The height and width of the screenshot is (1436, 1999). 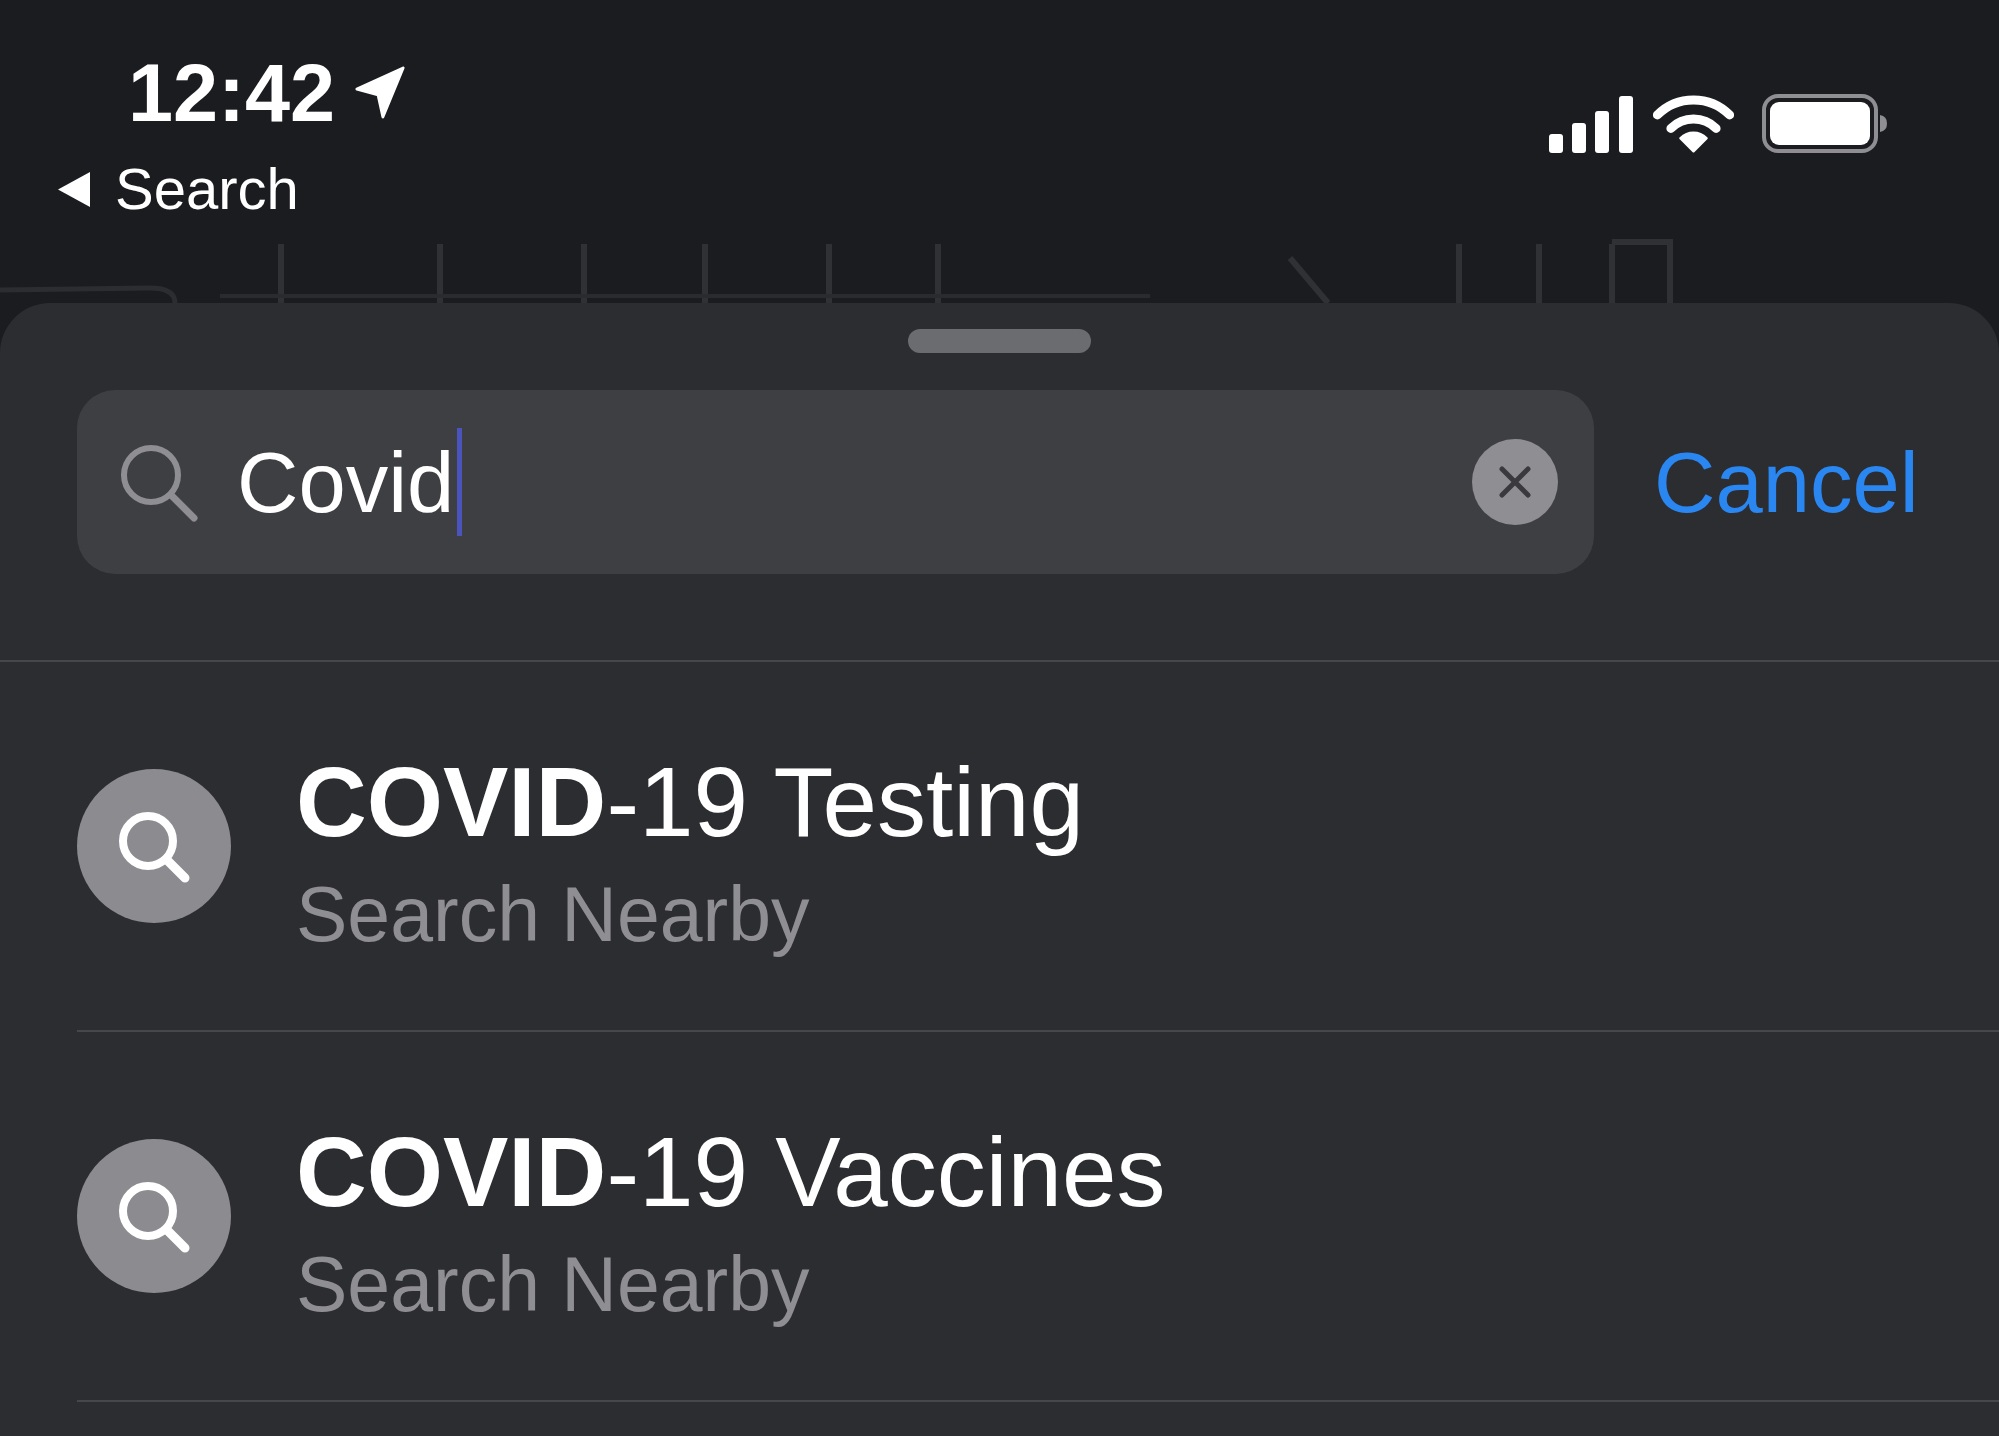 What do you see at coordinates (1591, 124) in the screenshot?
I see `signal-icon` at bounding box center [1591, 124].